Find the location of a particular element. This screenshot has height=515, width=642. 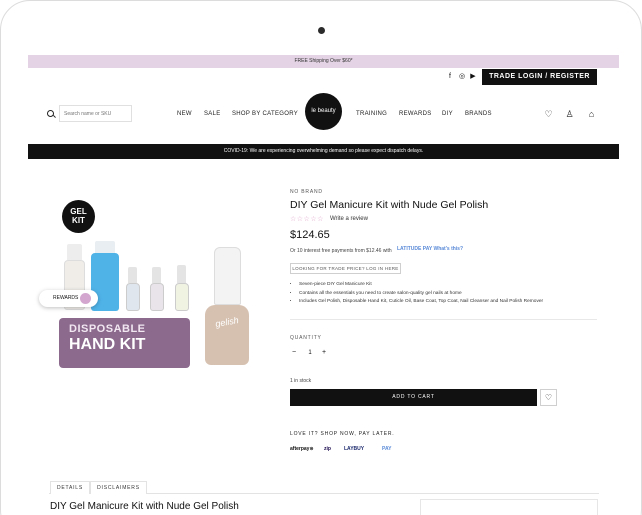

polish-cap is located at coordinates (181, 274).